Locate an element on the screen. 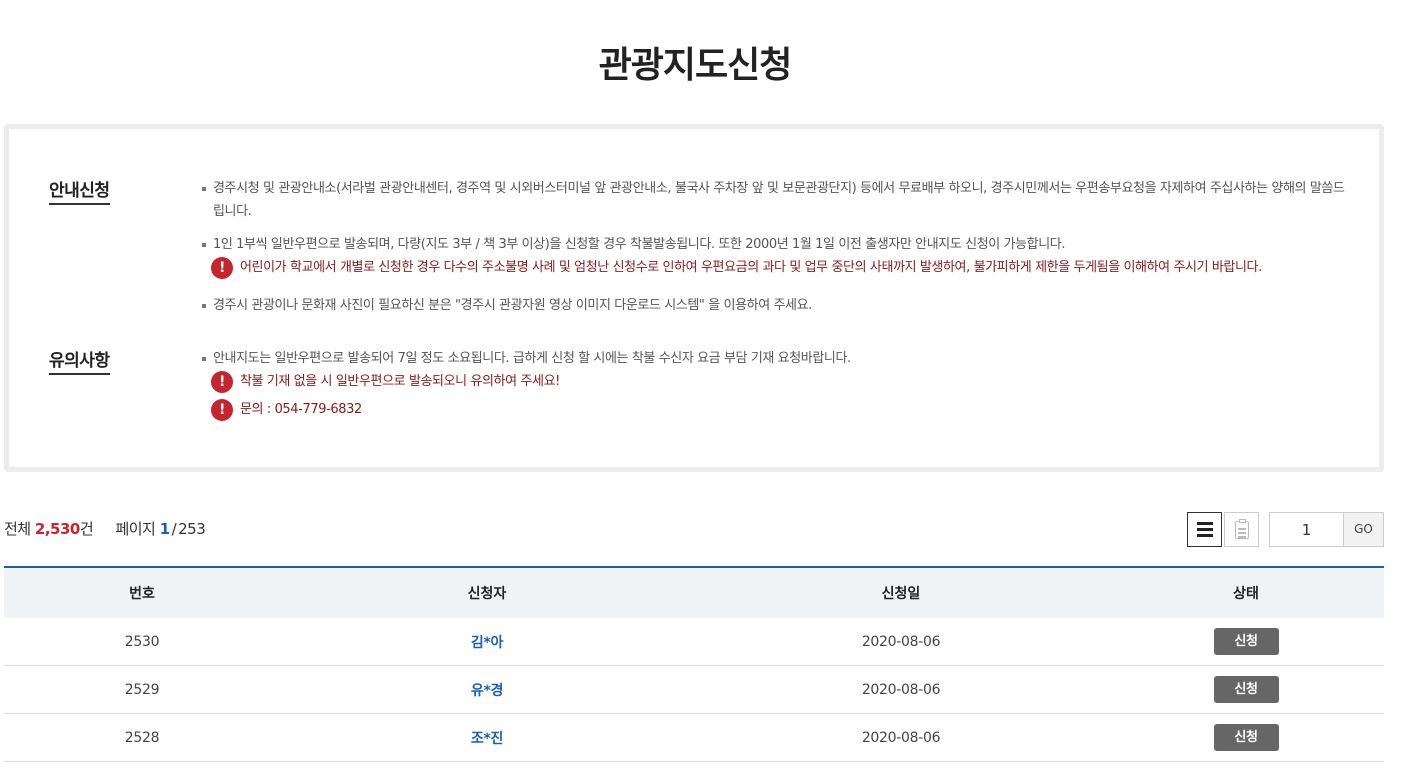  applicant-link: 유*경 is located at coordinates (487, 691).